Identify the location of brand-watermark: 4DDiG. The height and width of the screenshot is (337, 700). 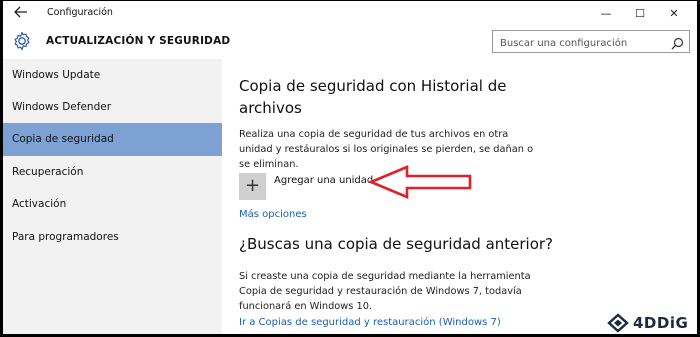
(647, 323).